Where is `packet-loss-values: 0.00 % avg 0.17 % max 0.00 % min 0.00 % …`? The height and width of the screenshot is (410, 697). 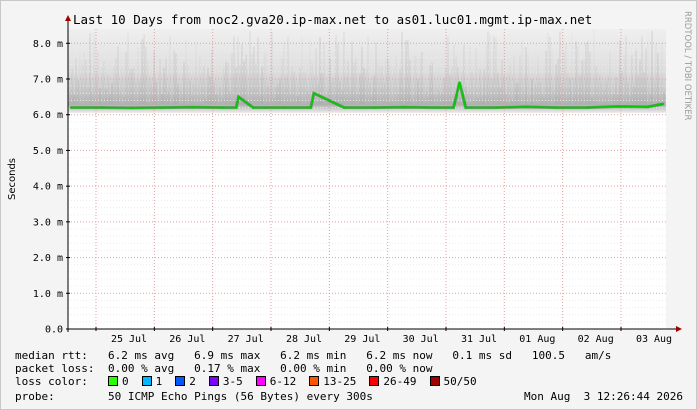
packet-loss-values: 0.00 % avg 0.17 % max 0.00 % min 0.00 % … is located at coordinates (270, 368).